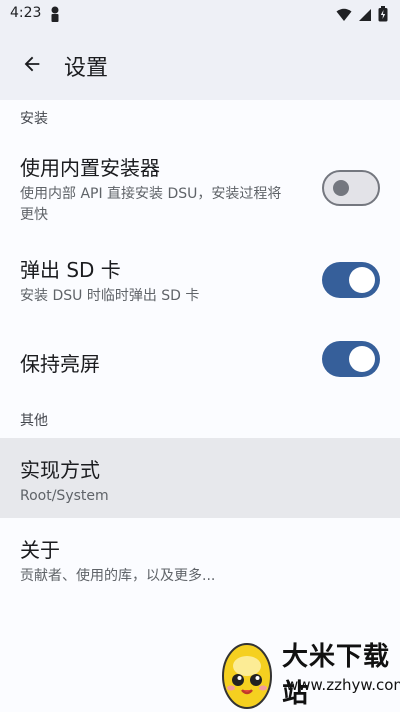 This screenshot has width=400, height=712. I want to click on pref-title: 保持亮屏, so click(60, 364).